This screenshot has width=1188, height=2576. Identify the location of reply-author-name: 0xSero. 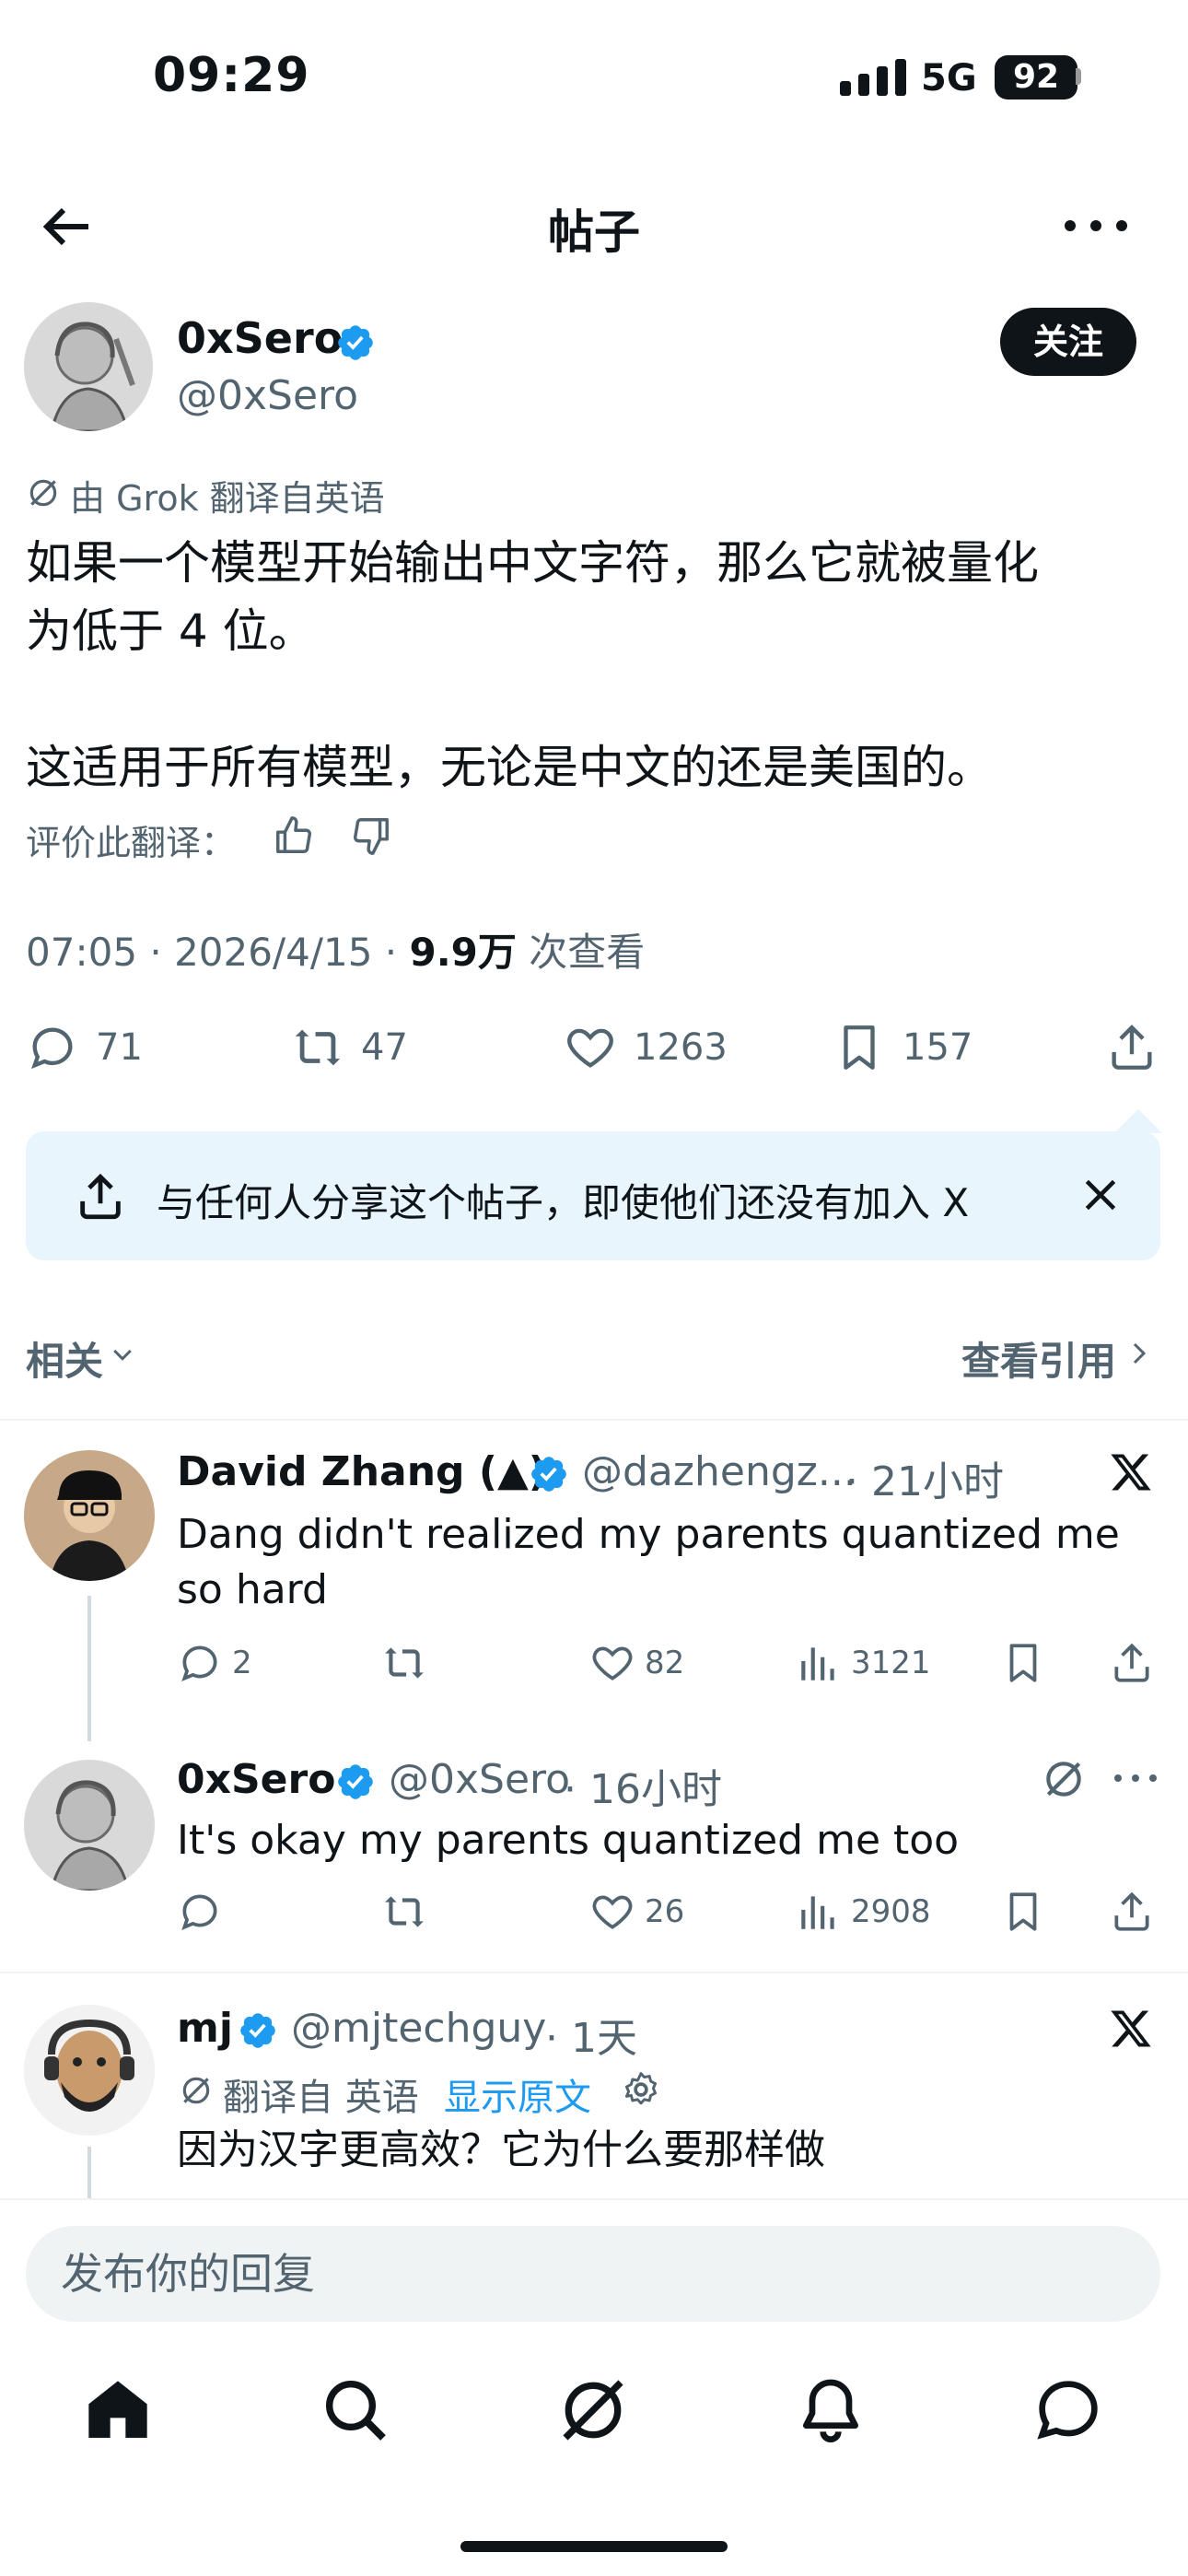
(256, 1779).